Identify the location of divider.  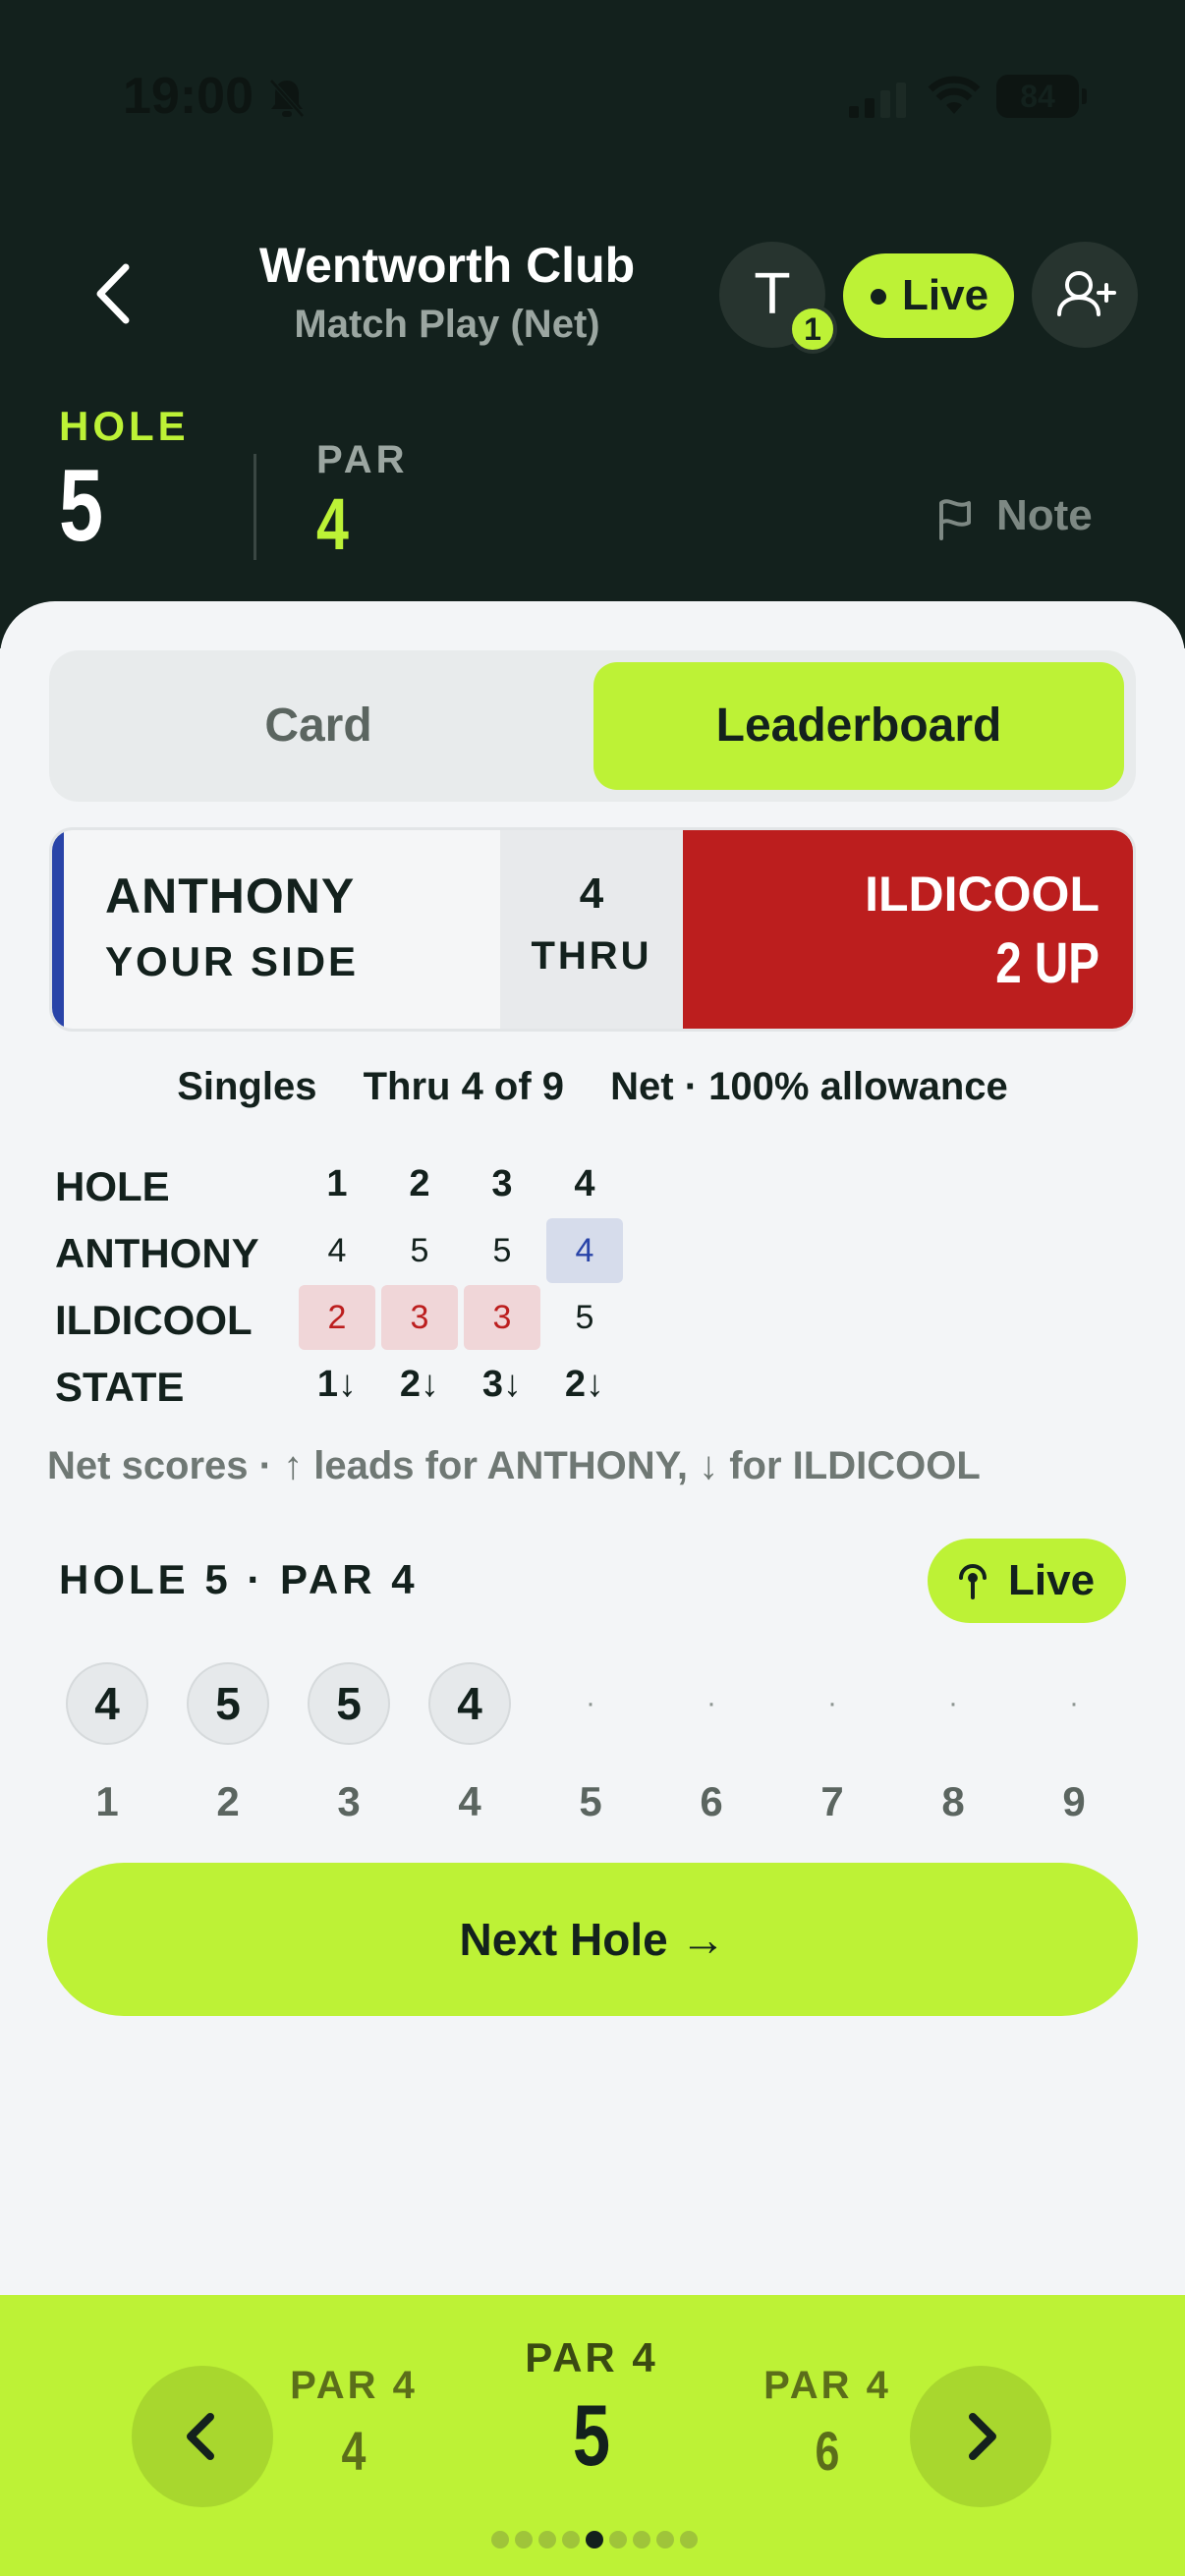
(255, 507).